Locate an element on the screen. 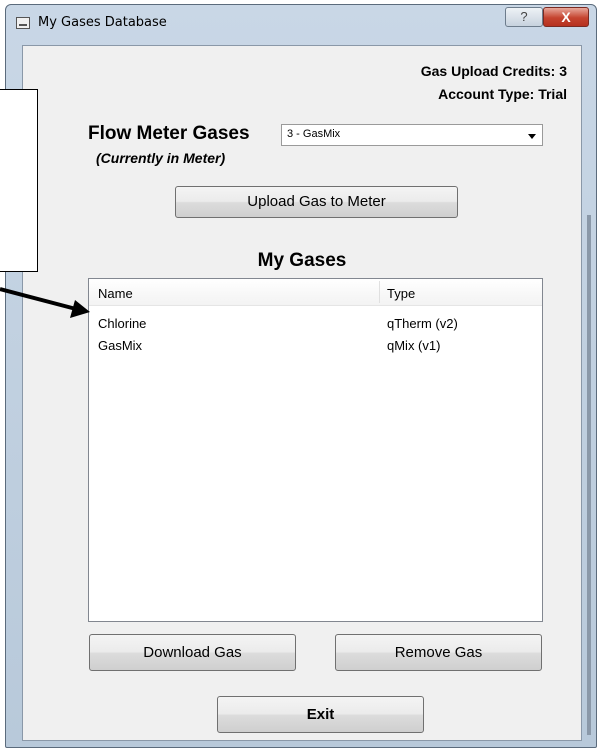 Image resolution: width=602 pixels, height=756 pixels. callout-box is located at coordinates (19, 180).